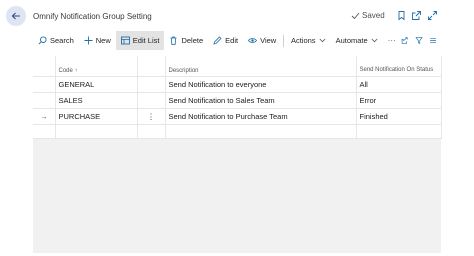  Describe the element at coordinates (173, 40) in the screenshot. I see `trash-icon` at that location.